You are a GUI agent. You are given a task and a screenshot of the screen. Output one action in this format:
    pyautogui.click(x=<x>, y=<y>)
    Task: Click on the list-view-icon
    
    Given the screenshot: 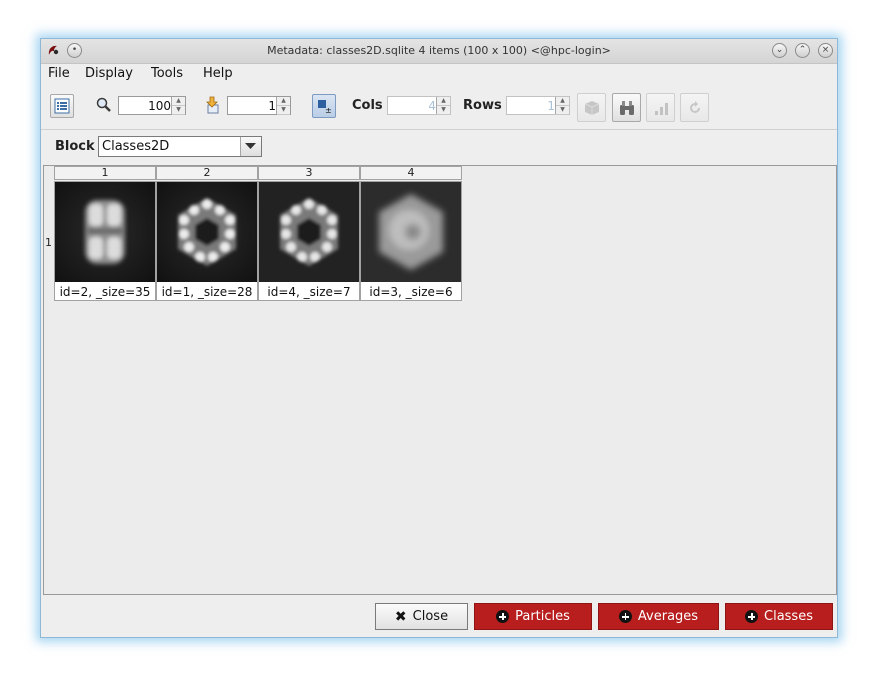 What is the action you would take?
    pyautogui.click(x=62, y=106)
    